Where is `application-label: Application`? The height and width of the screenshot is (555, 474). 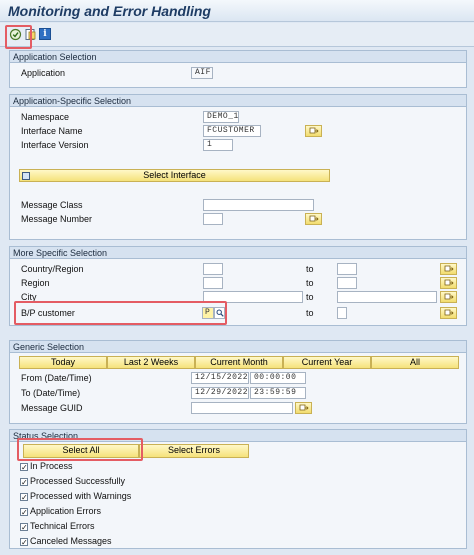 application-label: Application is located at coordinates (43, 73).